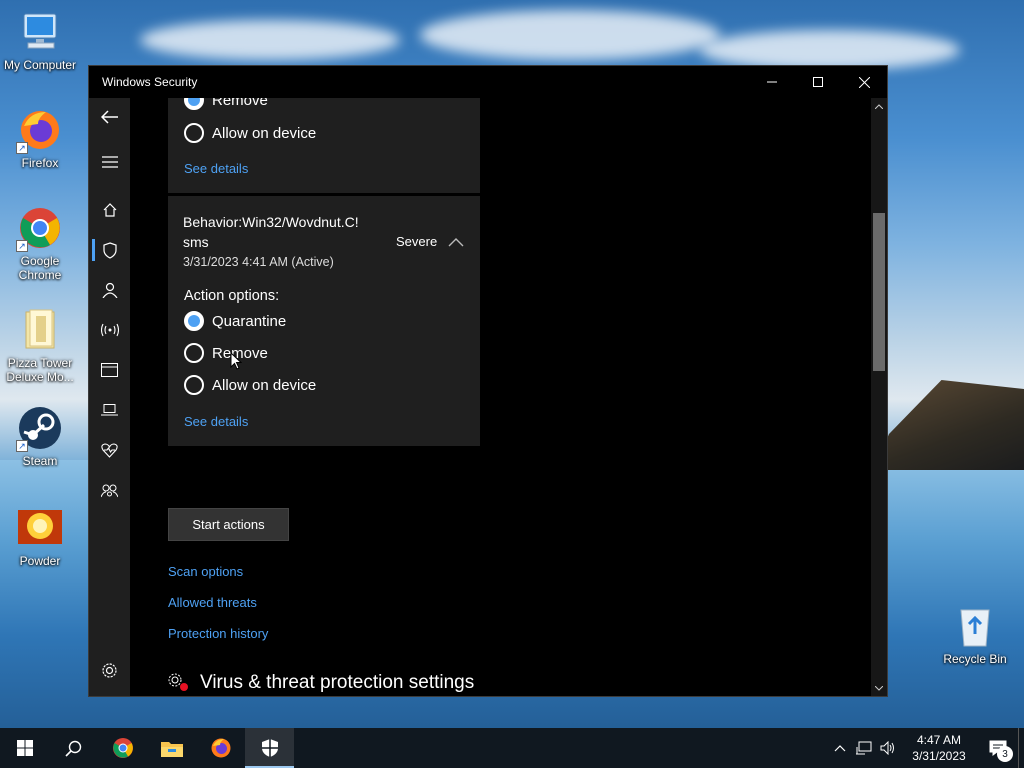 The width and height of the screenshot is (1024, 768). What do you see at coordinates (250, 133) in the screenshot?
I see `radio-allow-prev: Allow on device` at bounding box center [250, 133].